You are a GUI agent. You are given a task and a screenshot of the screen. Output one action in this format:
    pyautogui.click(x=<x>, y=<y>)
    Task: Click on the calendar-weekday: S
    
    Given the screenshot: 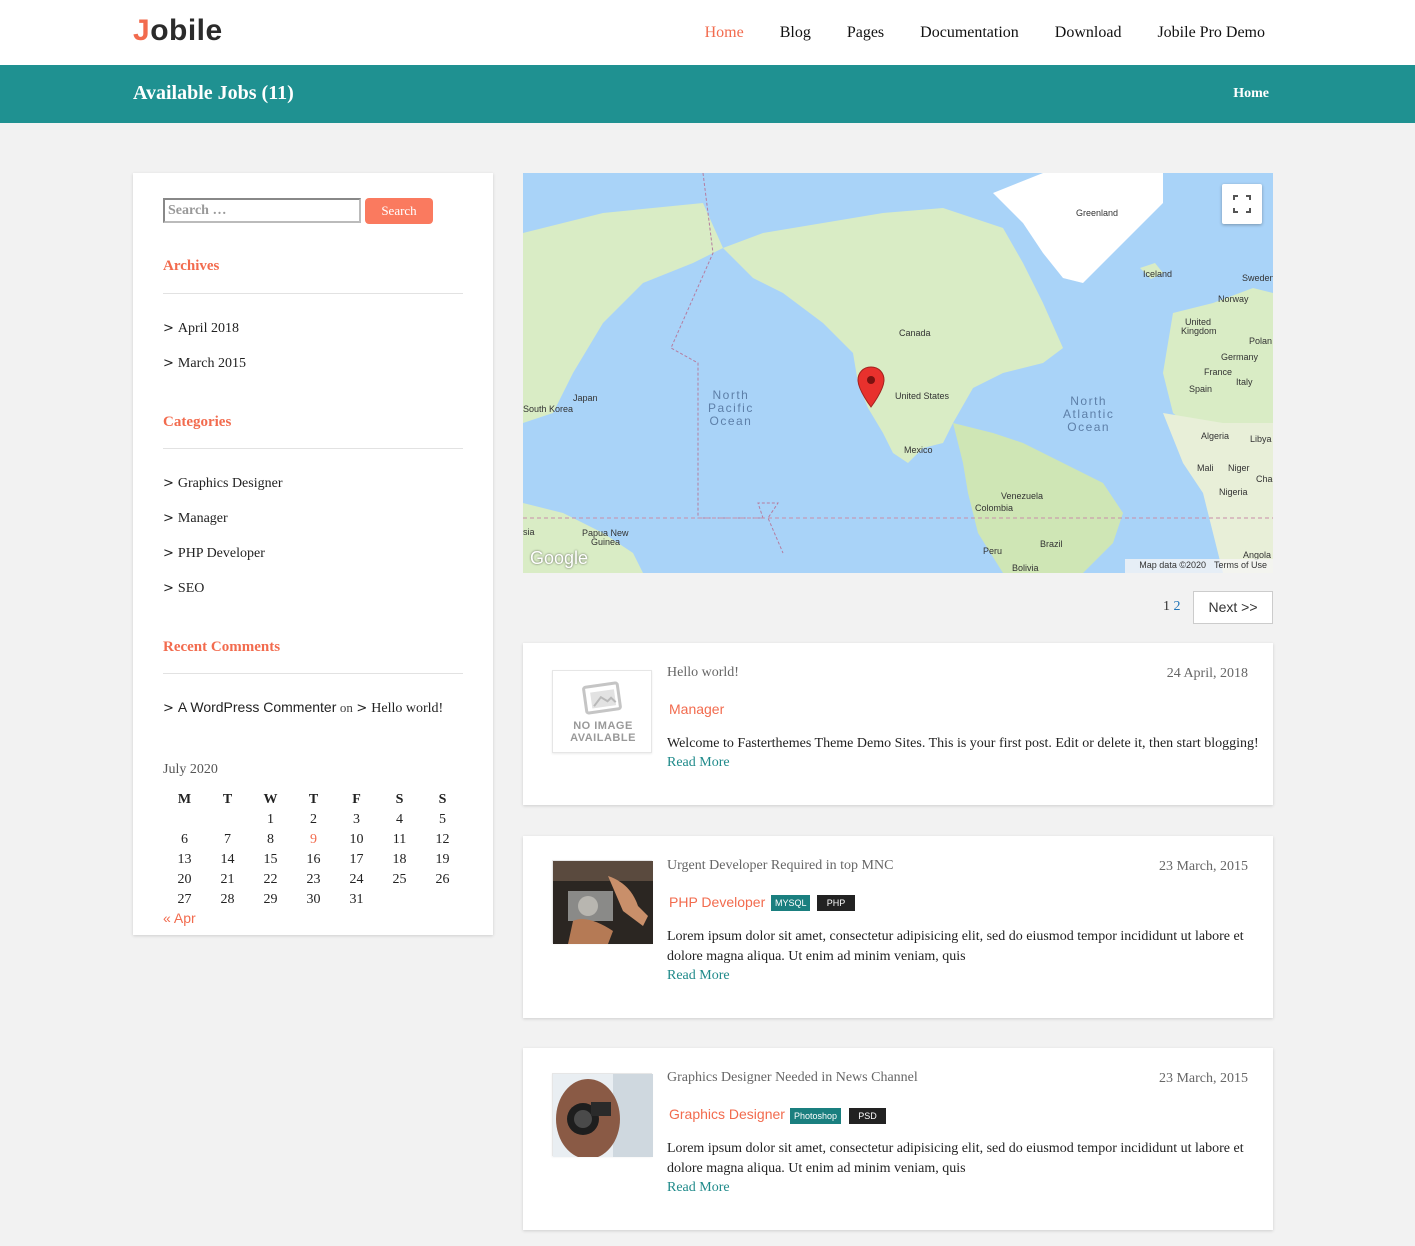 What is the action you would take?
    pyautogui.click(x=399, y=799)
    